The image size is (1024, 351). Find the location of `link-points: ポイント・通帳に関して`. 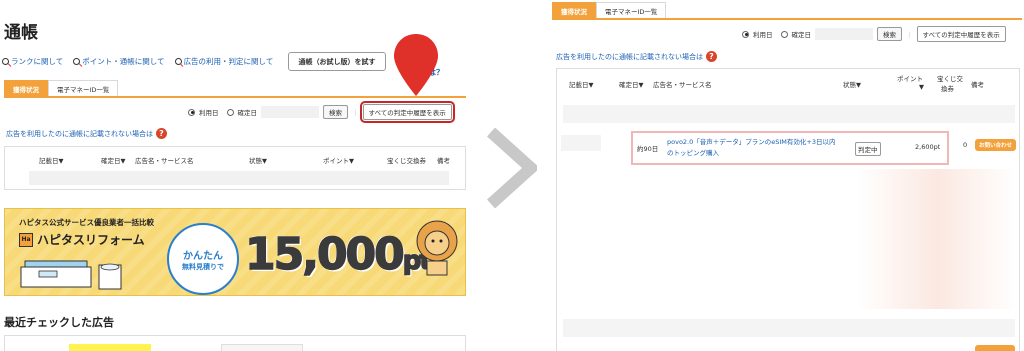

link-points: ポイント・通帳に関して is located at coordinates (119, 61).